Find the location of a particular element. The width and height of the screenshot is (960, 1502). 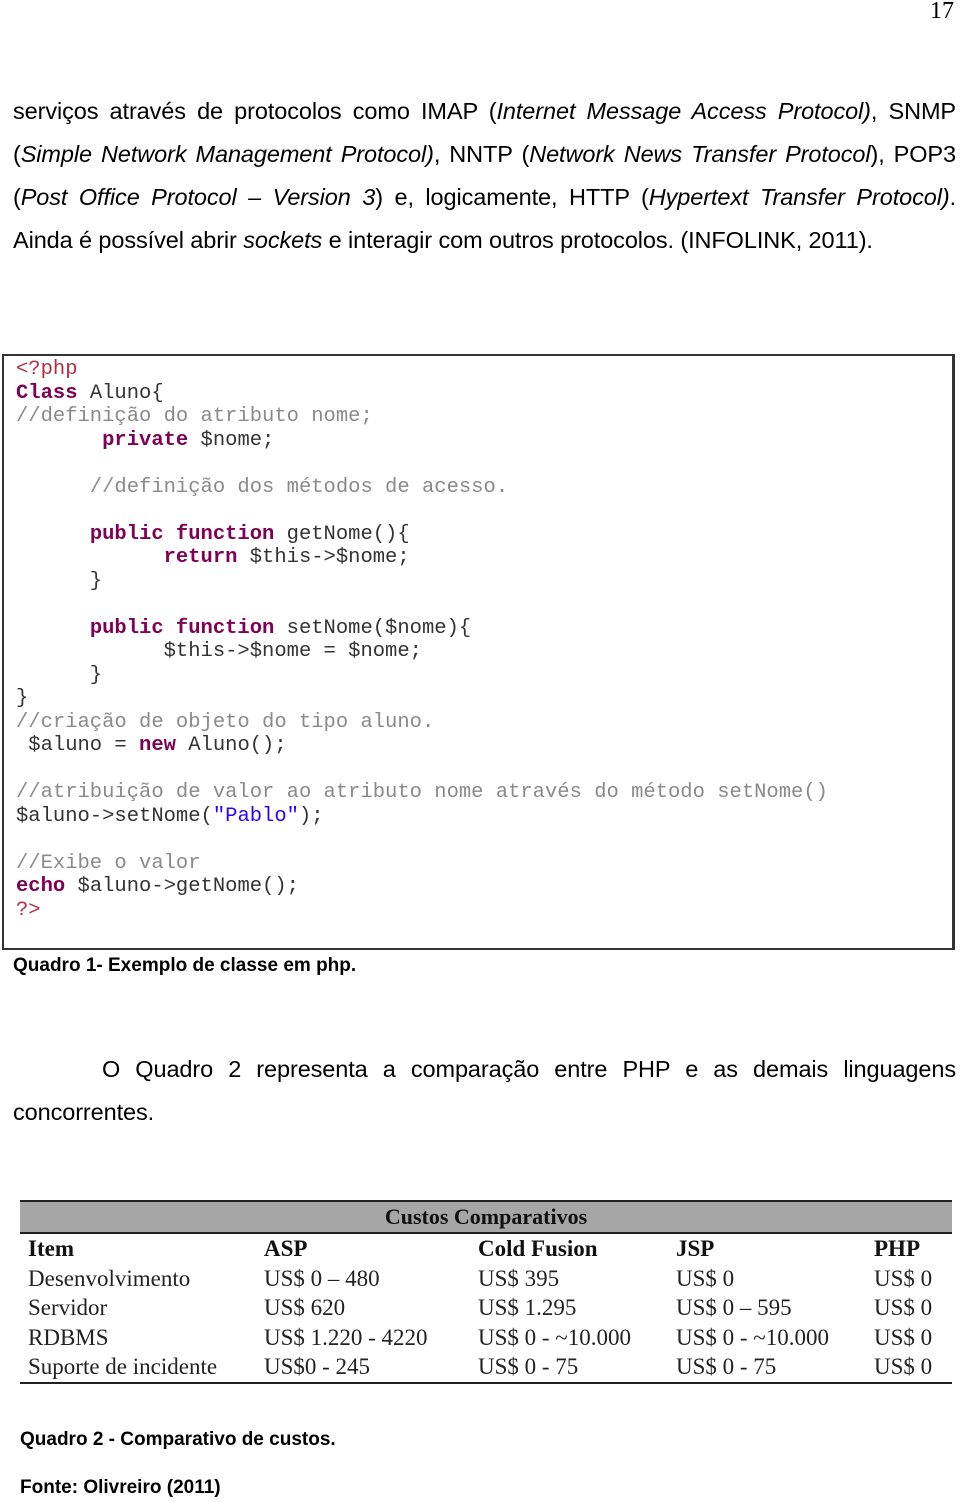

italic-term: Internet Message Access Protocol) is located at coordinates (683, 111).